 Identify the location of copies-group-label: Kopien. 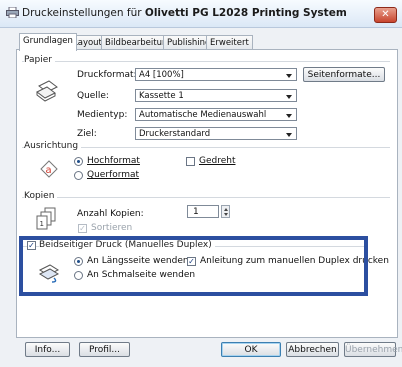
(41, 196).